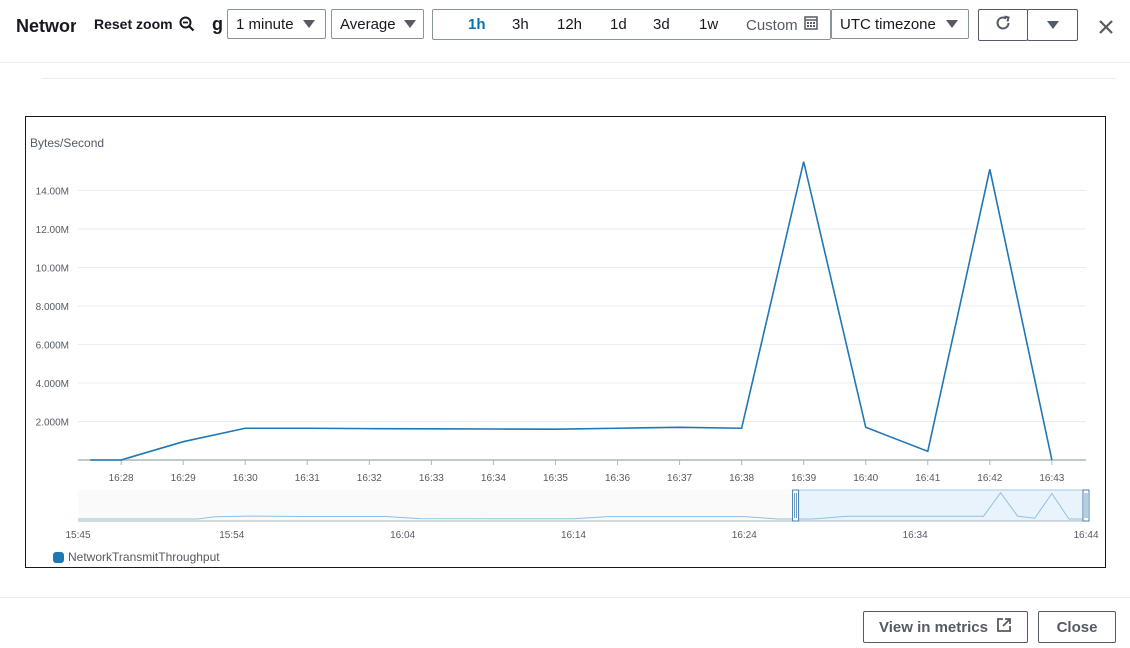 This screenshot has height=648, width=1130. I want to click on external-link-icon, so click(1004, 627).